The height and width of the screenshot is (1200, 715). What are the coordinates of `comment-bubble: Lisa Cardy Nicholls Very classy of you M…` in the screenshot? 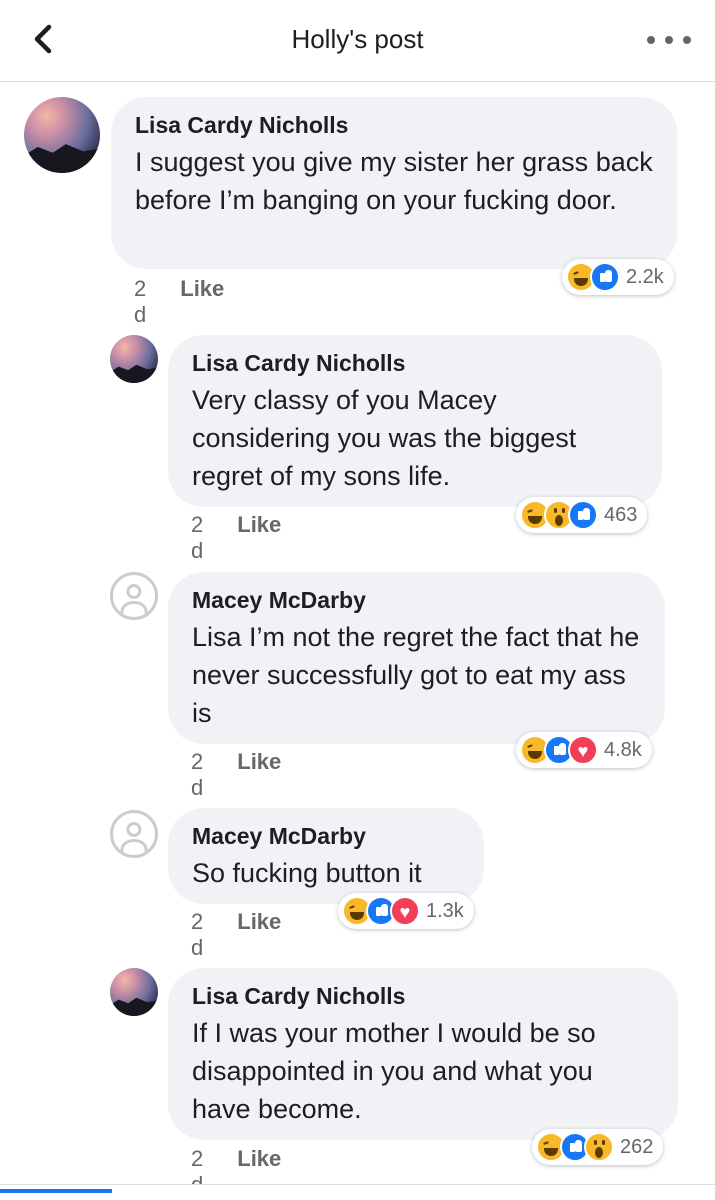 It's located at (415, 421).